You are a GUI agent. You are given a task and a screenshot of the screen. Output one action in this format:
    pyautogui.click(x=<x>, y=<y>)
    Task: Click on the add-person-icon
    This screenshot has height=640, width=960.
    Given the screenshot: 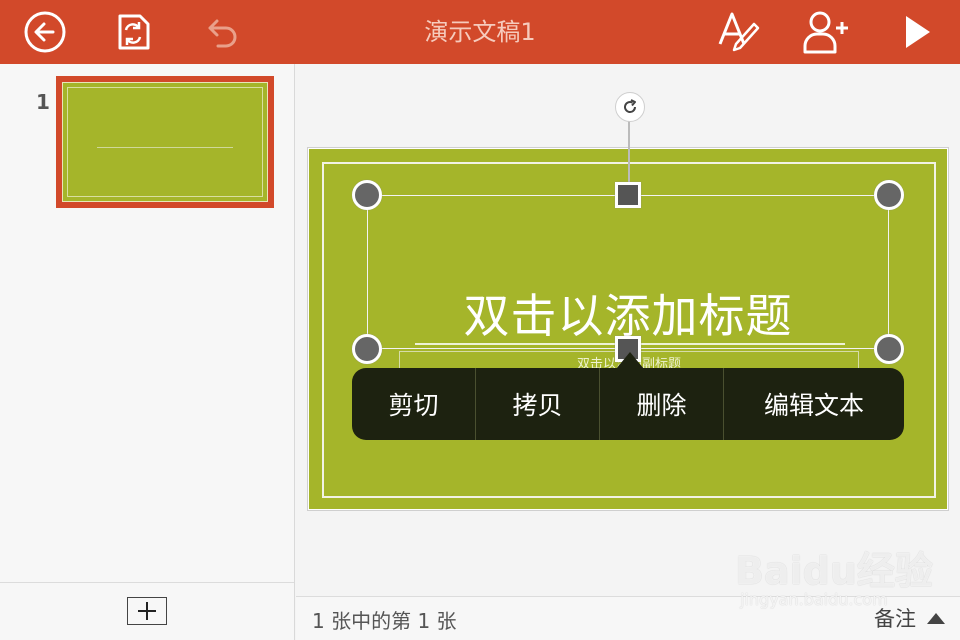 What is the action you would take?
    pyautogui.click(x=825, y=32)
    